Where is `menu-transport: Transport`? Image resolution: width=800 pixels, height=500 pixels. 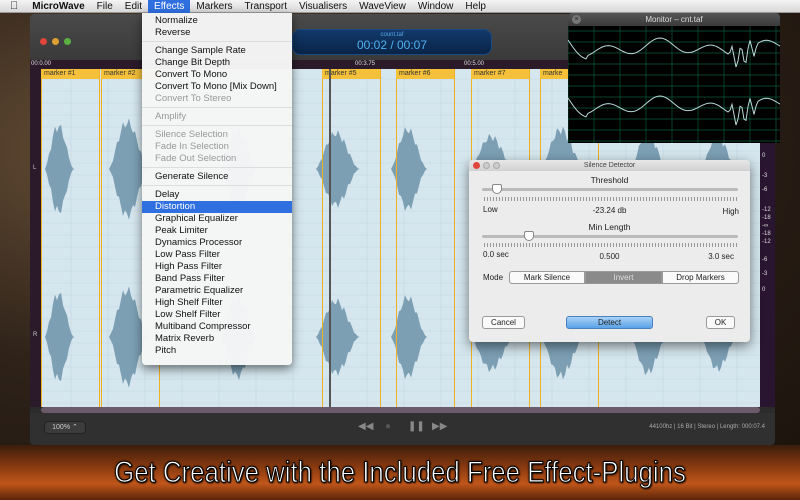
menu-transport: Transport is located at coordinates (266, 6).